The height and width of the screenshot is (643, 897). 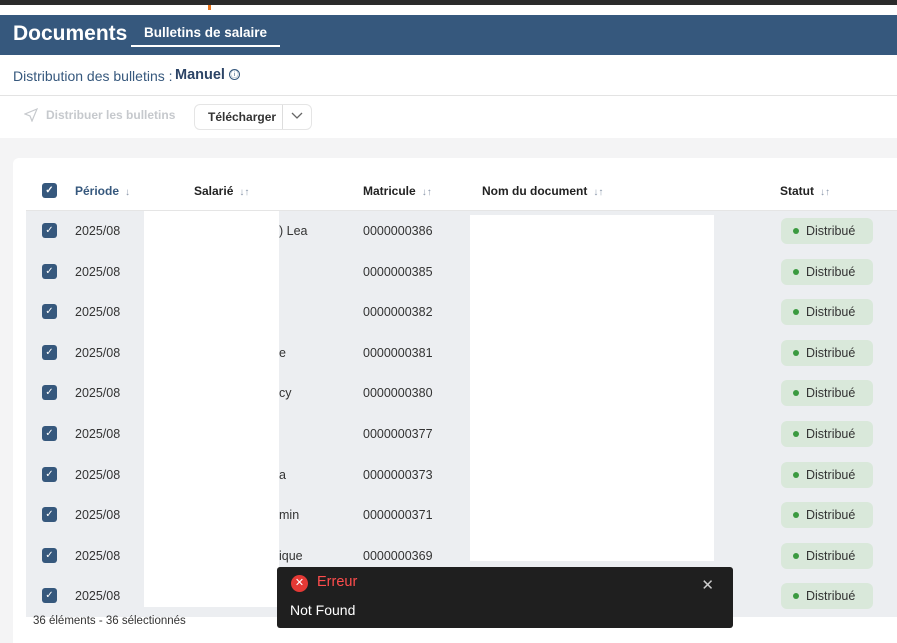 I want to click on column-salarie: Salarié ↓↑, so click(x=221, y=191).